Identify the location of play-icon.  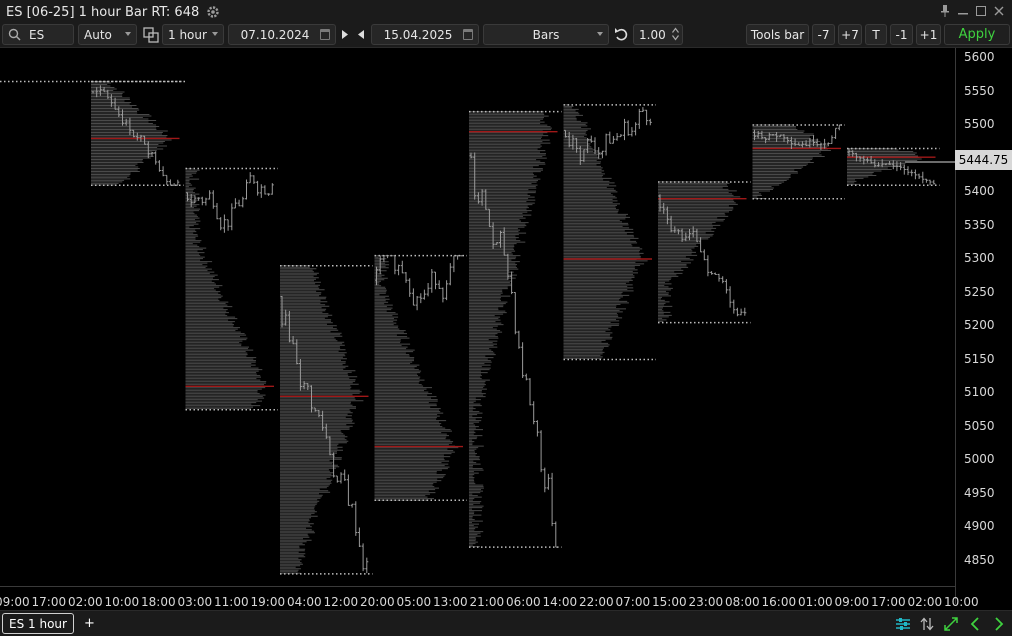
(345, 34).